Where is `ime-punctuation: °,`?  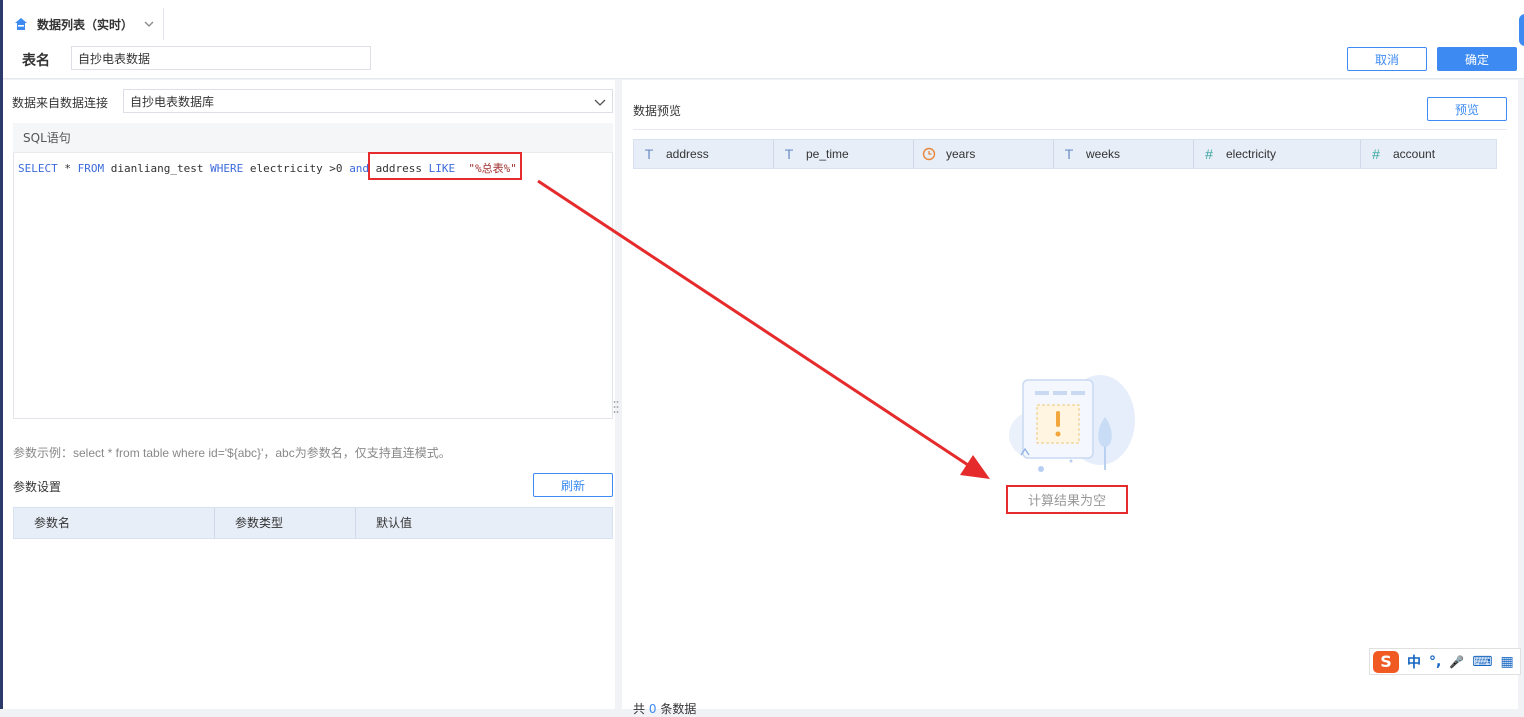 ime-punctuation: °, is located at coordinates (1435, 662).